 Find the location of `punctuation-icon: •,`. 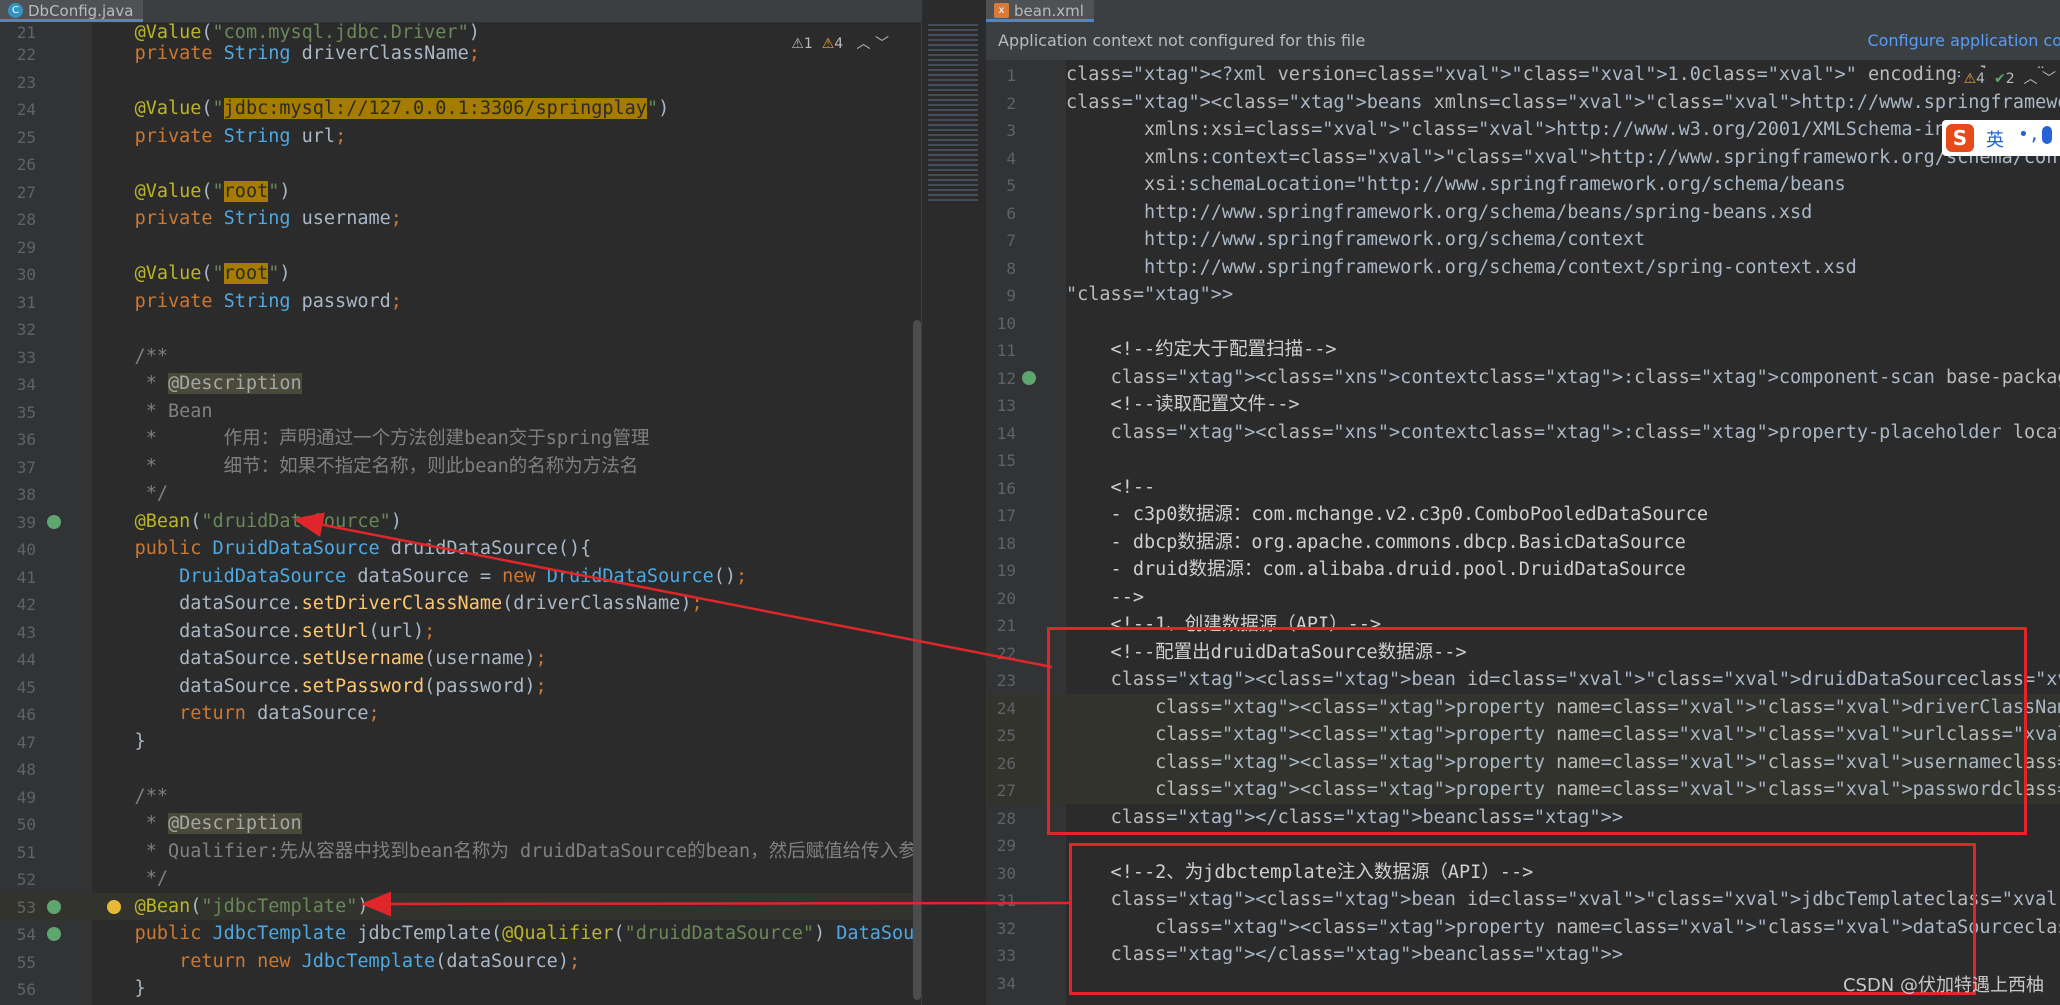

punctuation-icon: •, is located at coordinates (2029, 134).